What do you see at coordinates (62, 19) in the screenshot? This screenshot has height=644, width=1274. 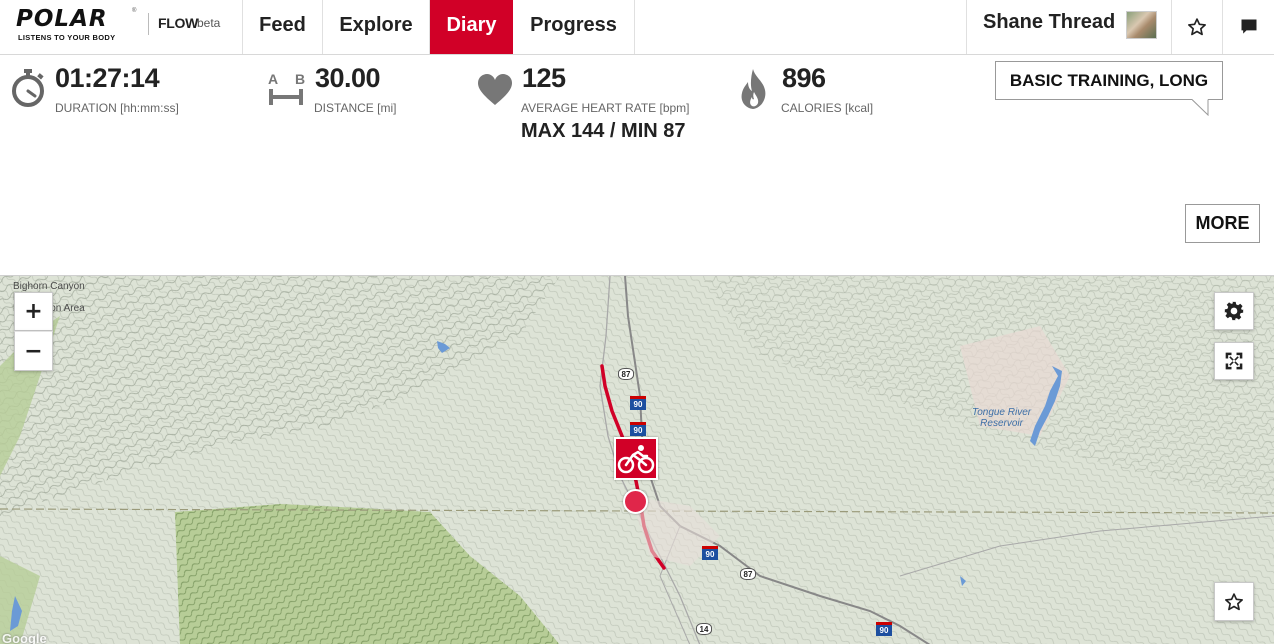 I see `logo-wordmark: POLAR` at bounding box center [62, 19].